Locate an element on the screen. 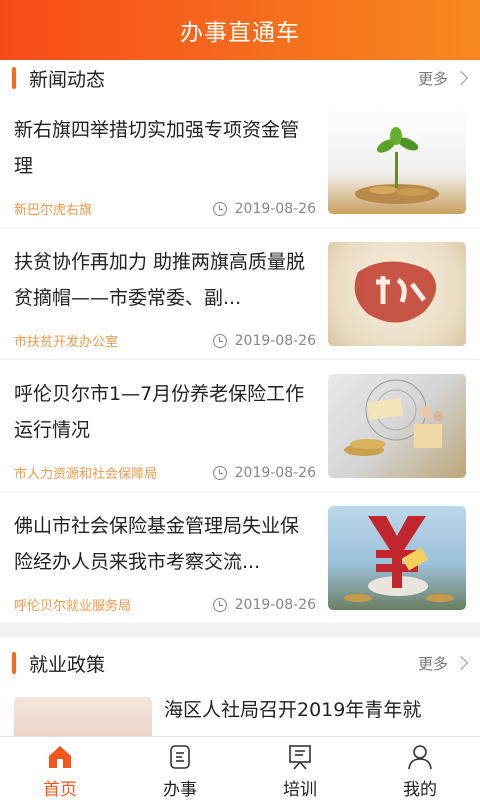 The width and height of the screenshot is (480, 800). section-title-news: 新闻动态 is located at coordinates (67, 79).